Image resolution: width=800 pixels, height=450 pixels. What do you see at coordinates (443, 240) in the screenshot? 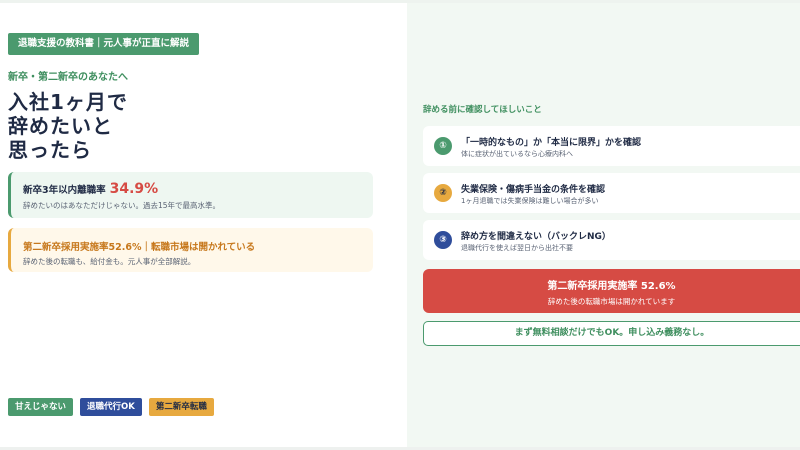
I see `step-number-badge: ③` at bounding box center [443, 240].